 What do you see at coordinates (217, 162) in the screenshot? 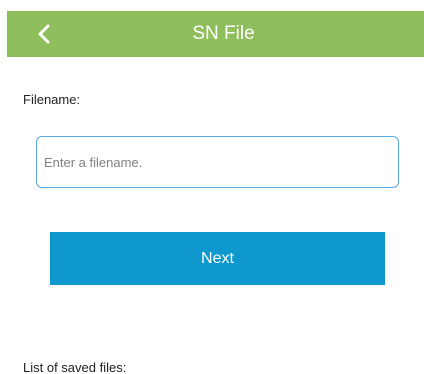
I see `filename-input` at bounding box center [217, 162].